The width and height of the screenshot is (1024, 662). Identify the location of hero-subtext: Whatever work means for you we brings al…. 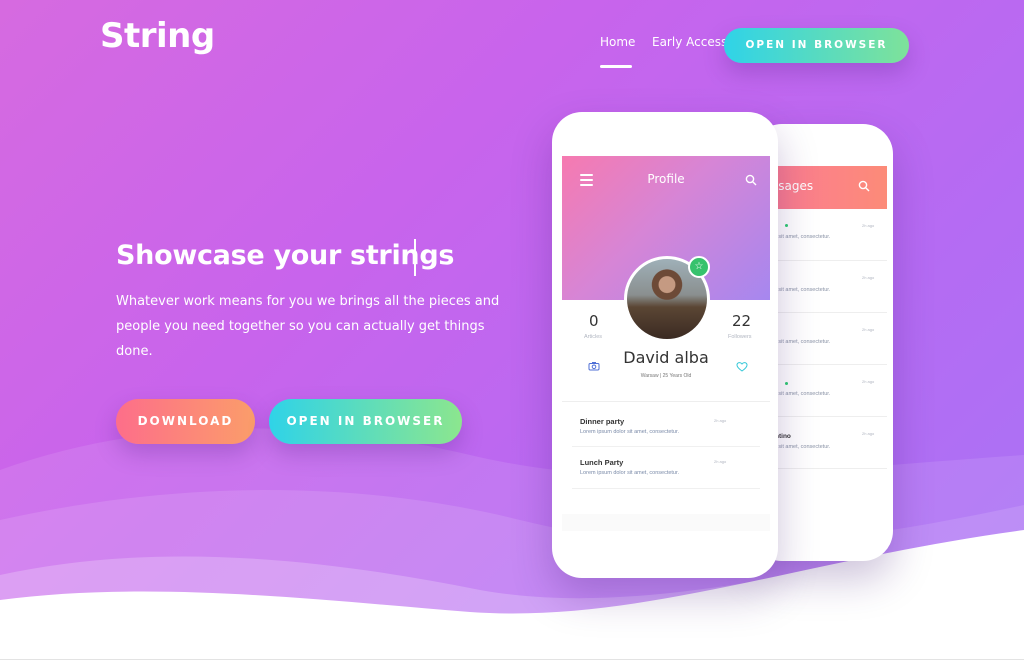
(308, 326).